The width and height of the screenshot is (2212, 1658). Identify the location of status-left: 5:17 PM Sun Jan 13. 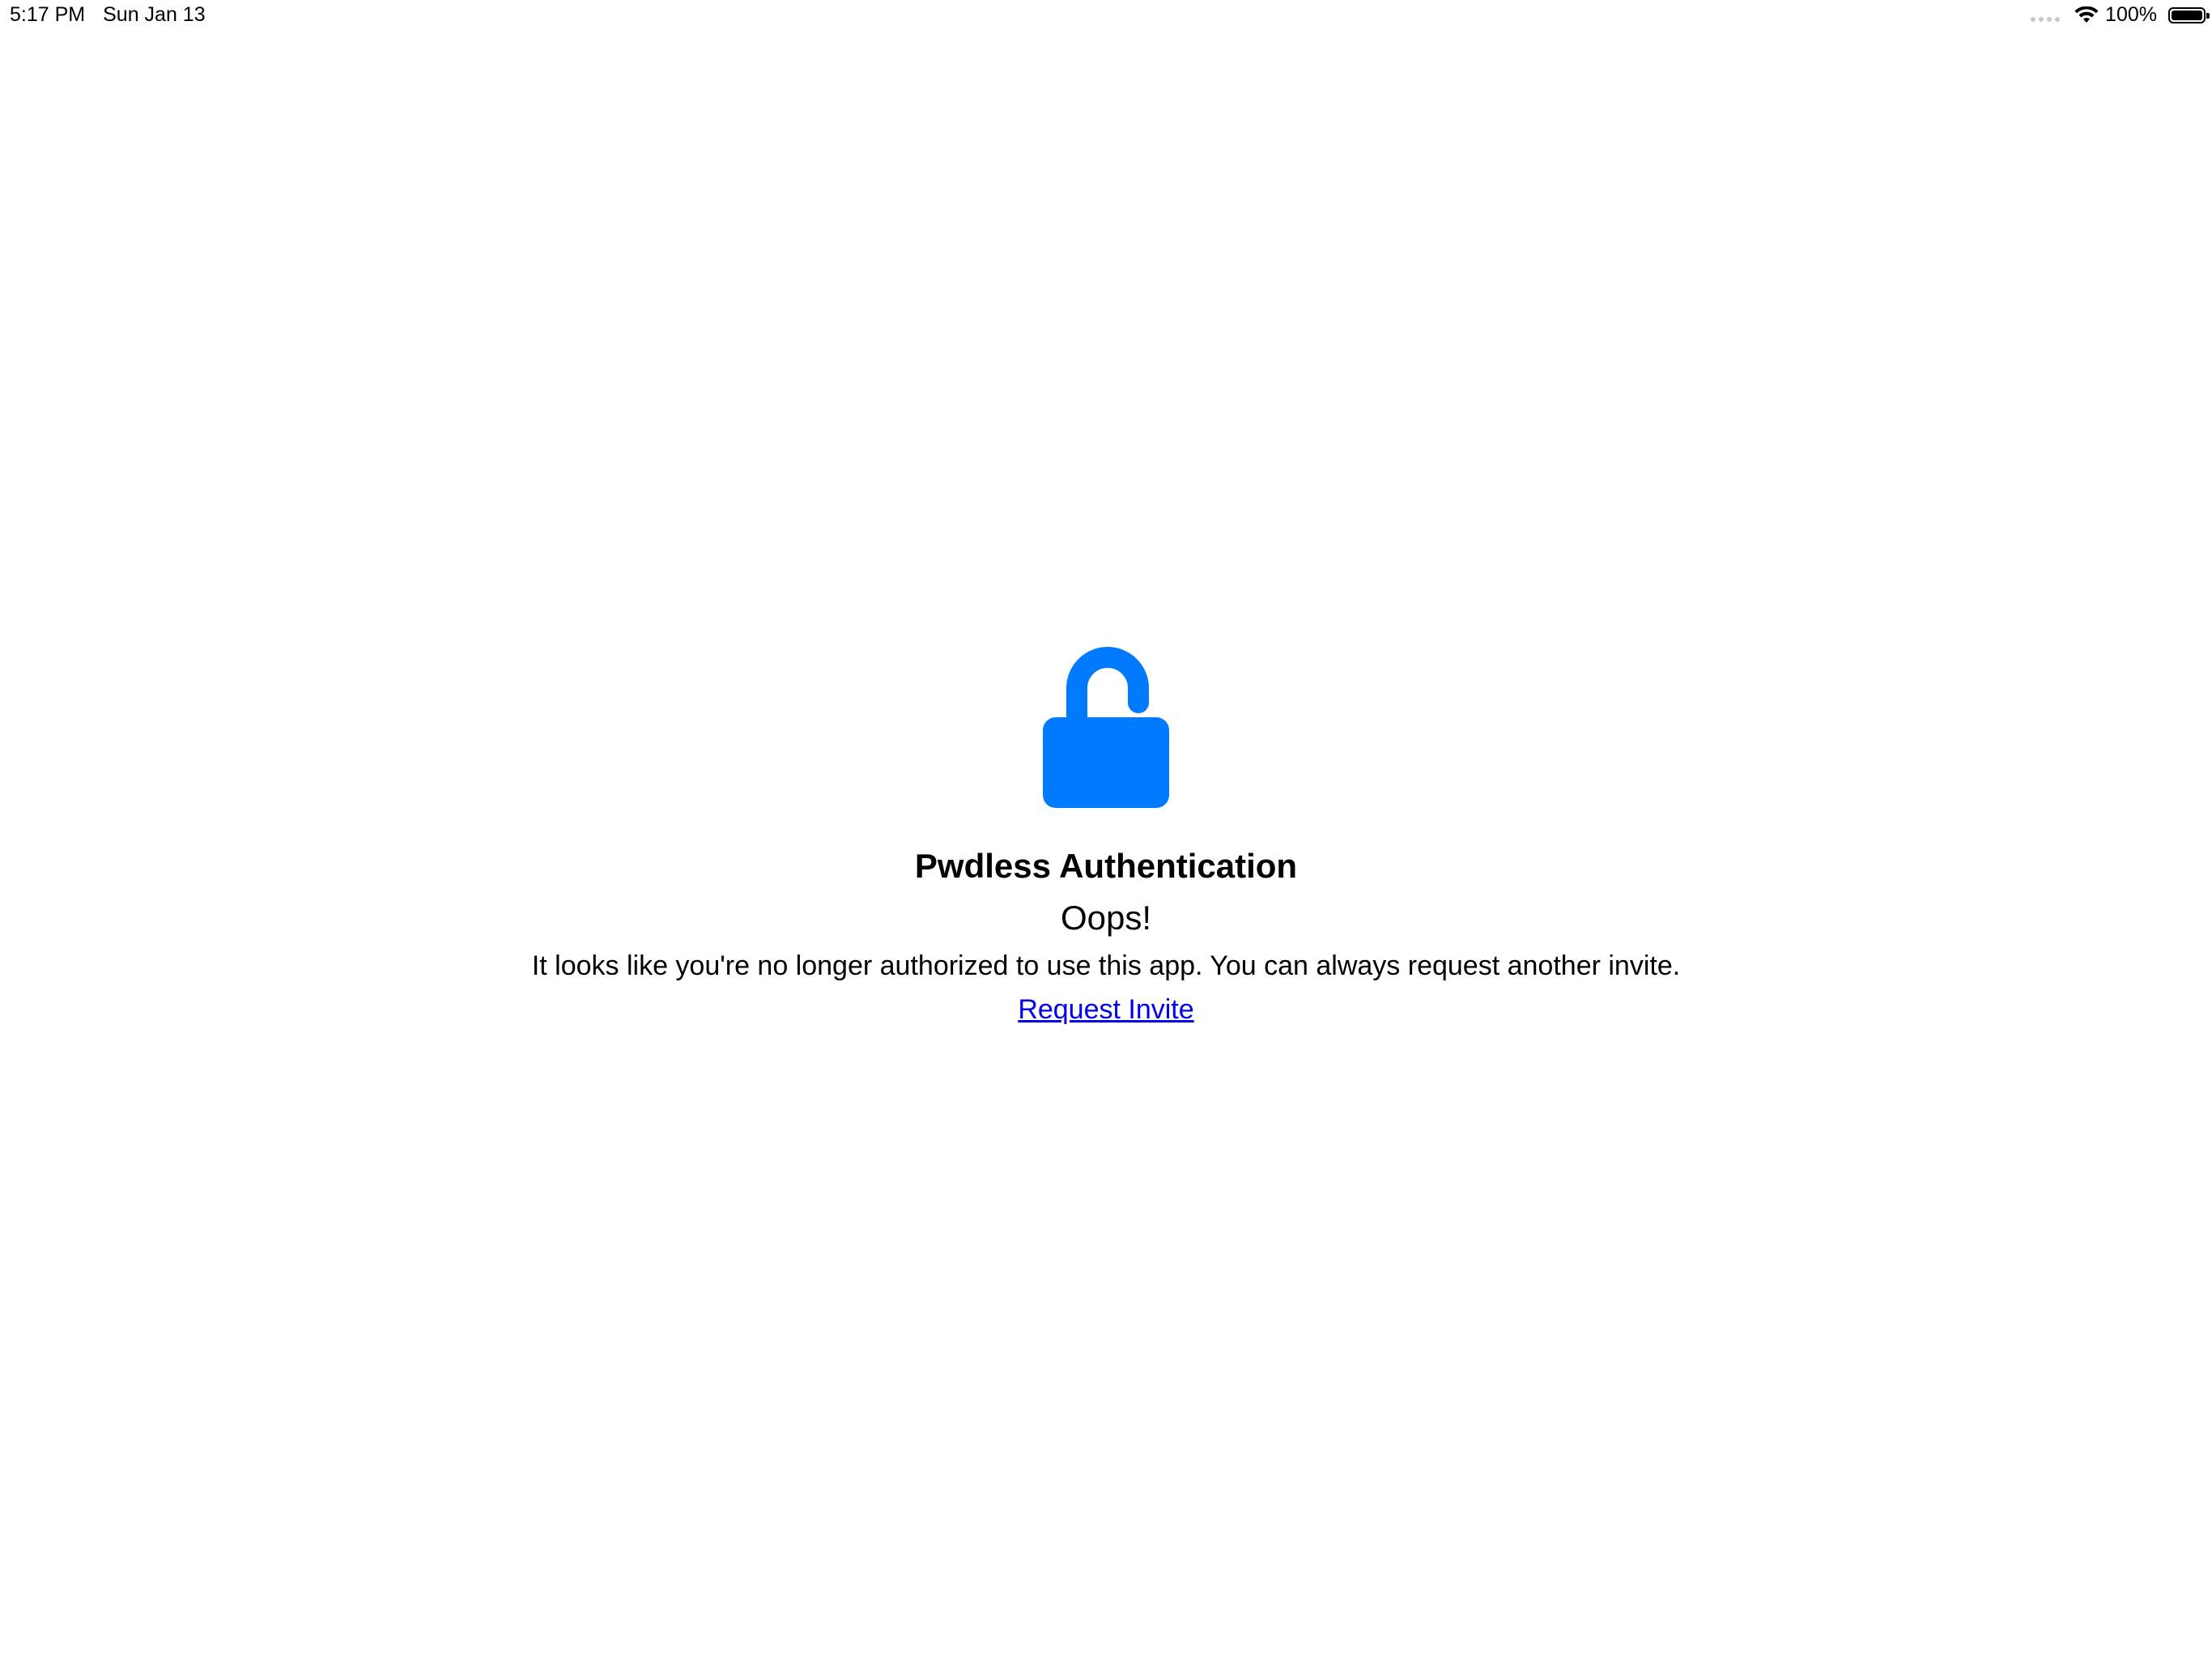
(108, 15).